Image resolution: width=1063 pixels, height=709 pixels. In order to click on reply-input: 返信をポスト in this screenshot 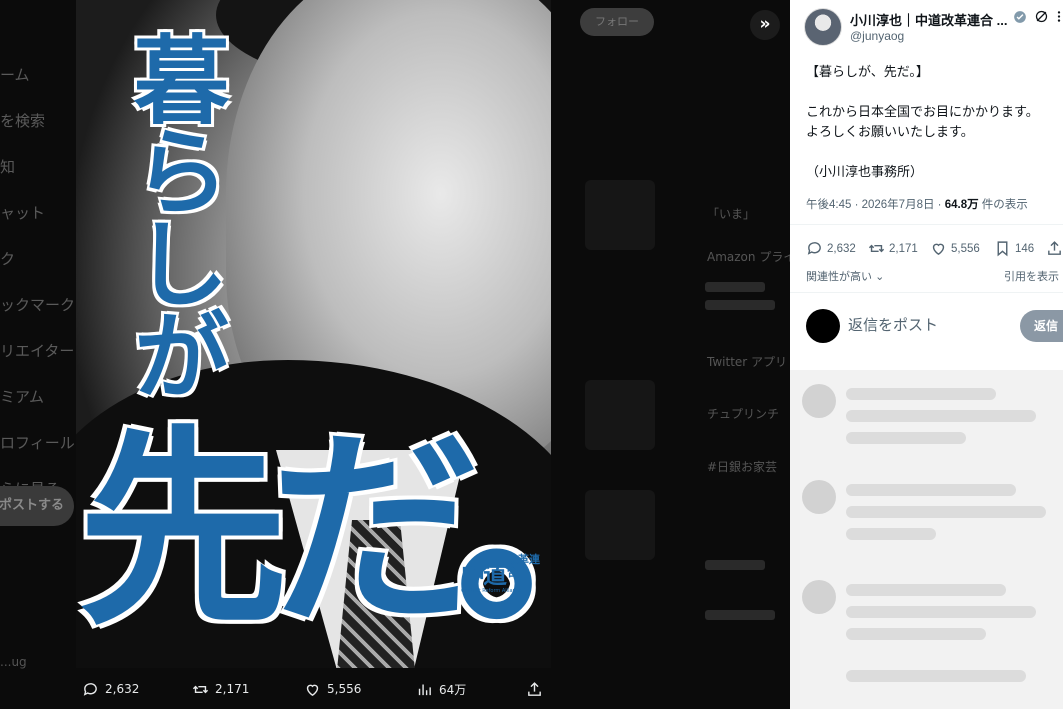, I will do `click(893, 324)`.